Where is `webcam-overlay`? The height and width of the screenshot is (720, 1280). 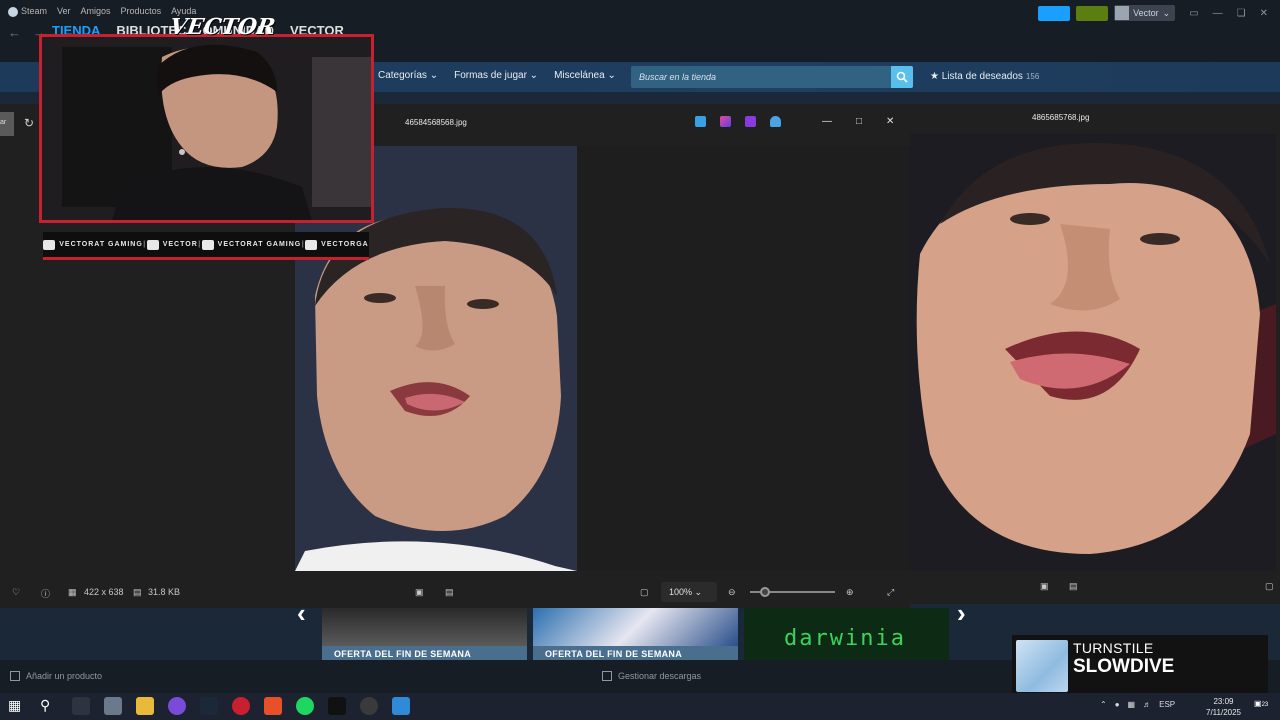 webcam-overlay is located at coordinates (206, 128).